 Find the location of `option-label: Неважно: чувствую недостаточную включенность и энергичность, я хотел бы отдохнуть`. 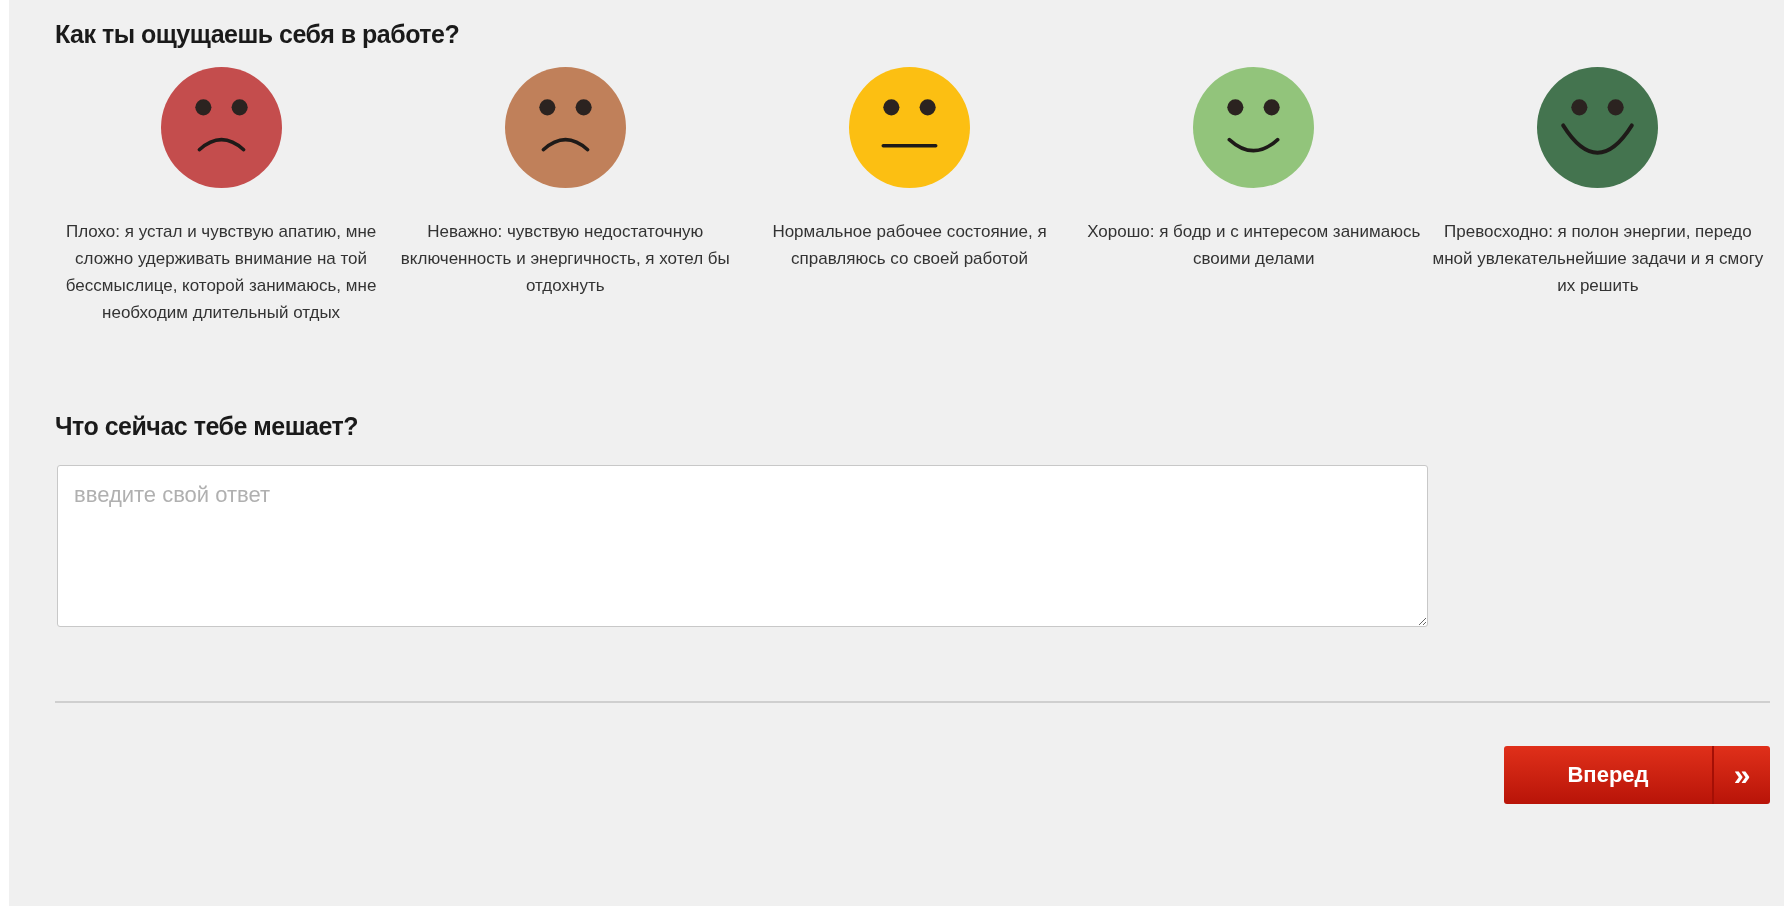

option-label: Неважно: чувствую недостаточную включенность и энергичность, я хотел бы отдохнуть is located at coordinates (565, 259).